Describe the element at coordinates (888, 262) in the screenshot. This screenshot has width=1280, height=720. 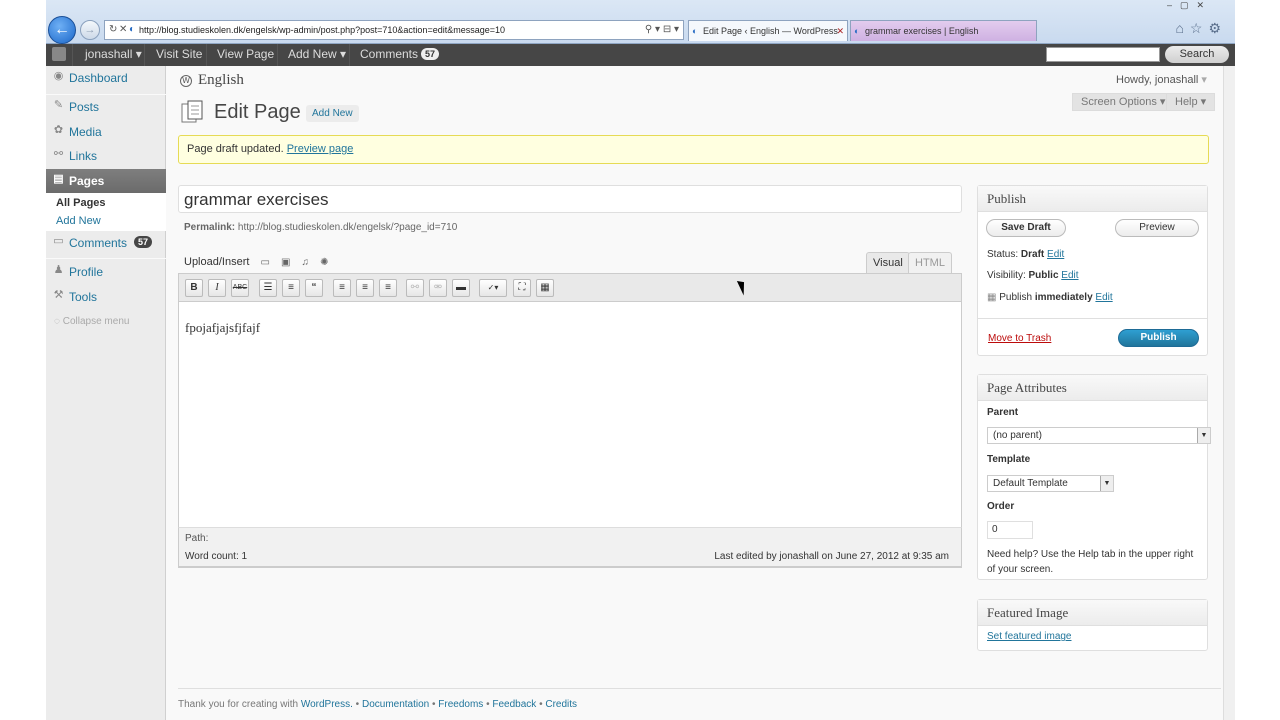
I see `tab-visual: Visual` at that location.